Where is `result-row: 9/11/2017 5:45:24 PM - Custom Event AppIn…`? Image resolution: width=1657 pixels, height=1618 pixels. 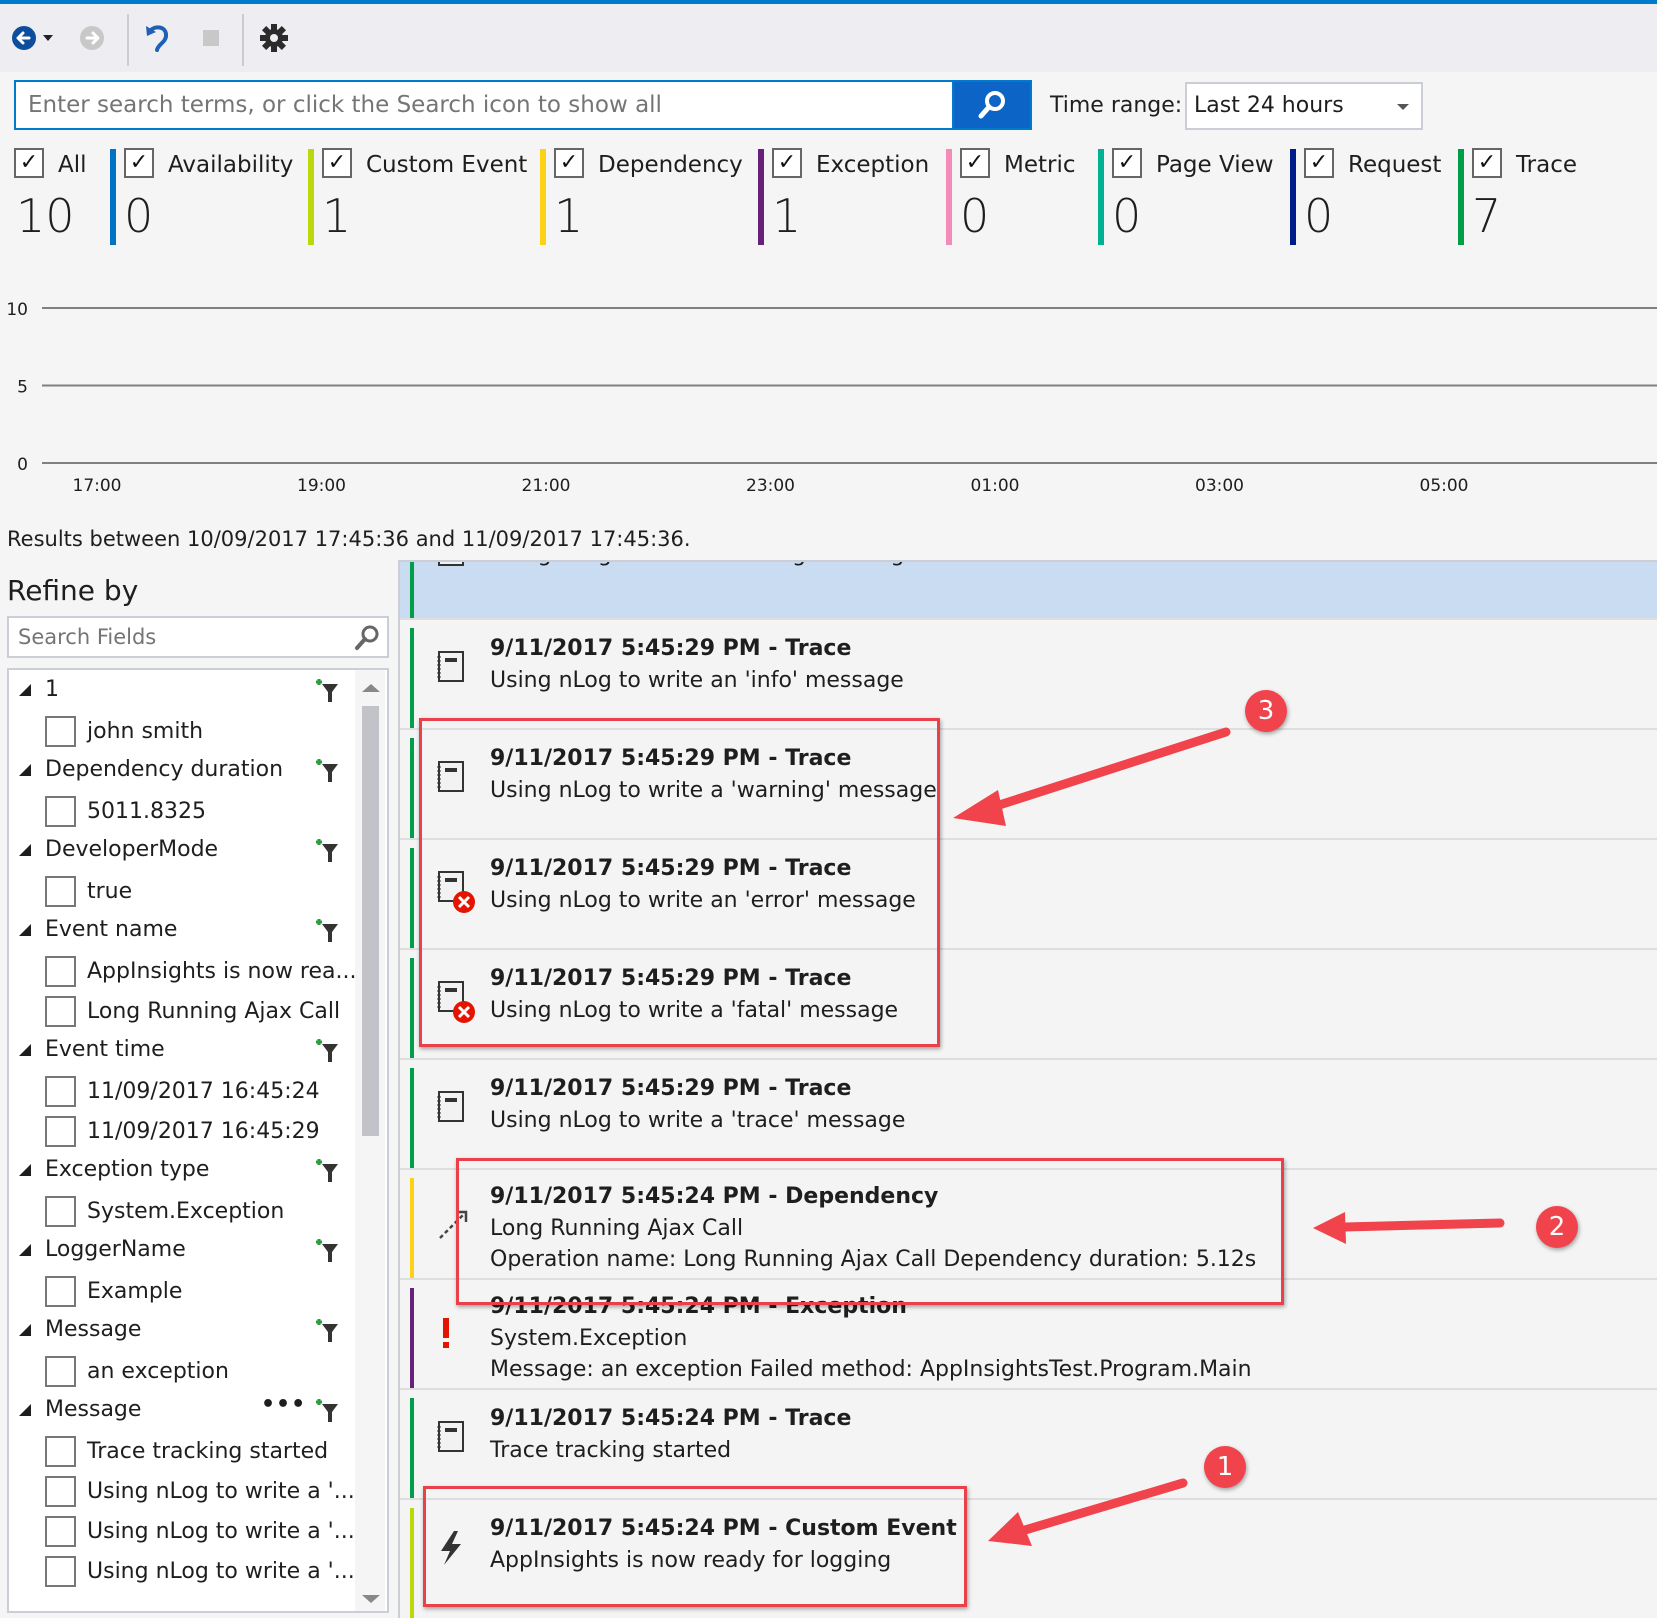
result-row: 9/11/2017 5:45:24 PM - Custom Event AppIn… is located at coordinates (1028, 1560).